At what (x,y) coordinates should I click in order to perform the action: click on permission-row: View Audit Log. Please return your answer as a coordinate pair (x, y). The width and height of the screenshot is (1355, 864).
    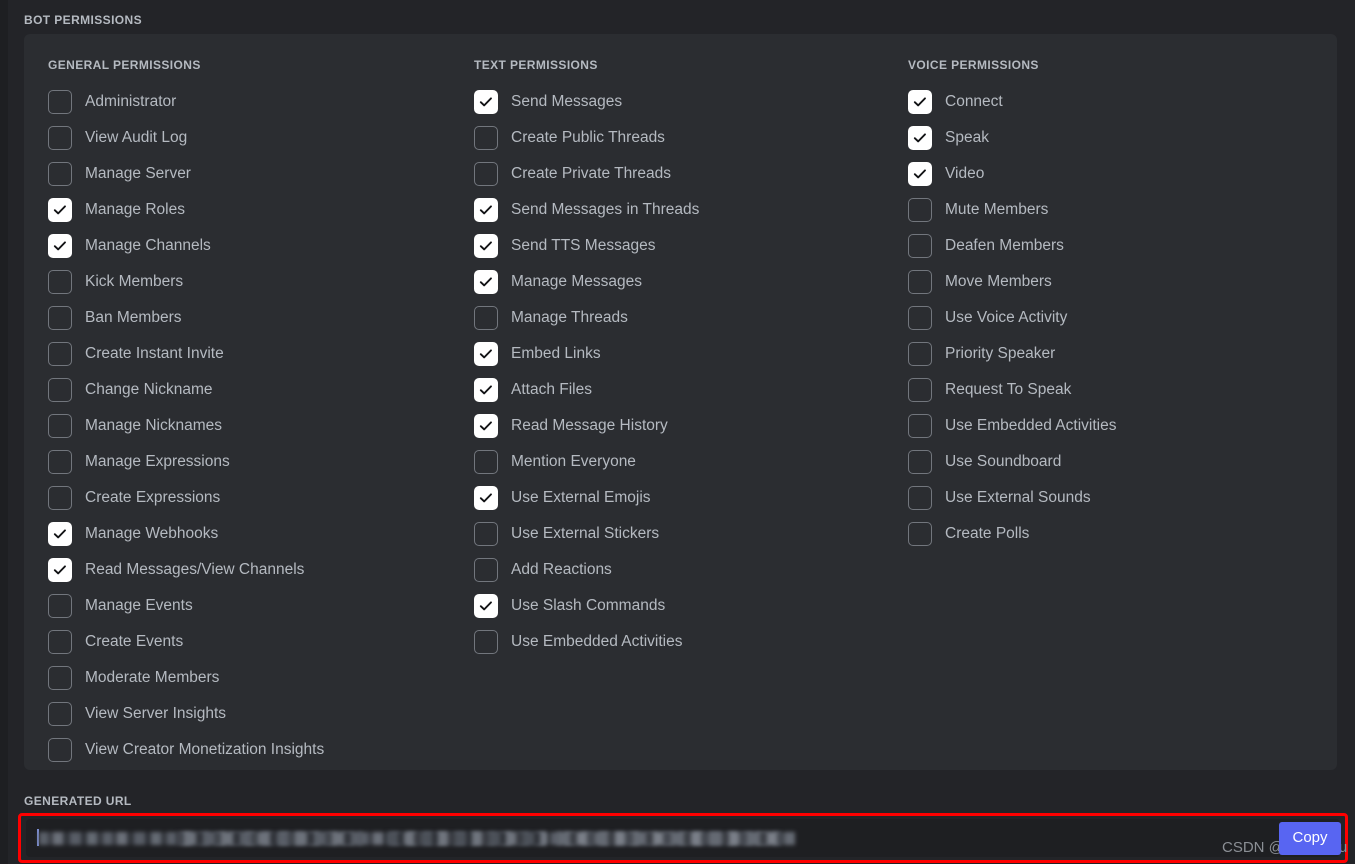
    Looking at the image, I should click on (251, 138).